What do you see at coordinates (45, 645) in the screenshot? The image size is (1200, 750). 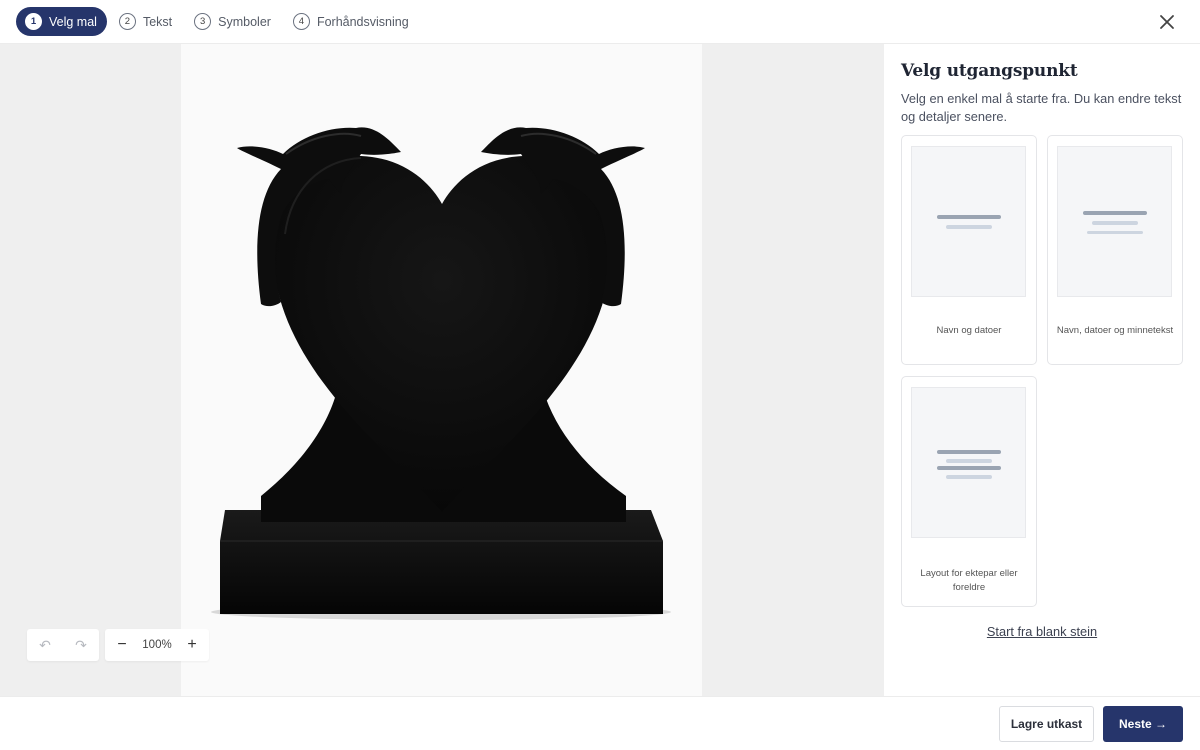 I see `undo-icon: ↶` at bounding box center [45, 645].